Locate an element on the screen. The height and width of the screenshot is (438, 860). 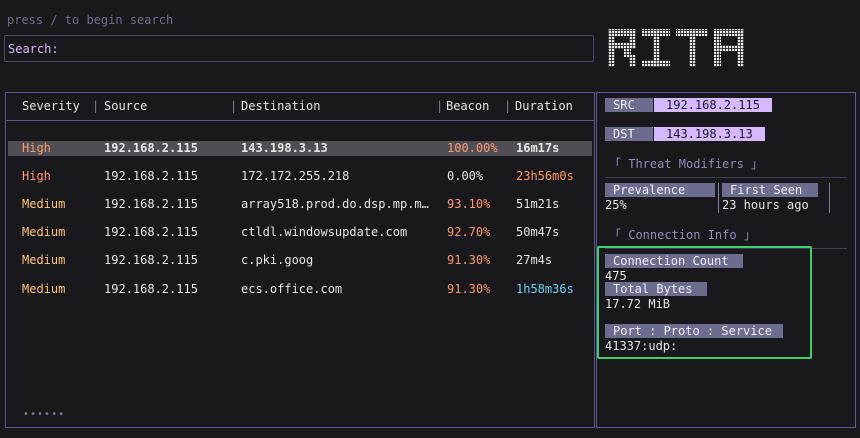
pagination-dots: •••••• is located at coordinates (44, 414).